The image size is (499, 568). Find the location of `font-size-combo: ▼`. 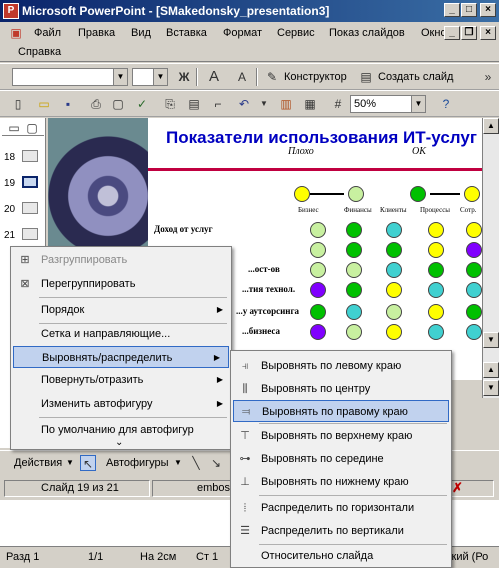

font-size-combo: ▼ is located at coordinates (150, 77).